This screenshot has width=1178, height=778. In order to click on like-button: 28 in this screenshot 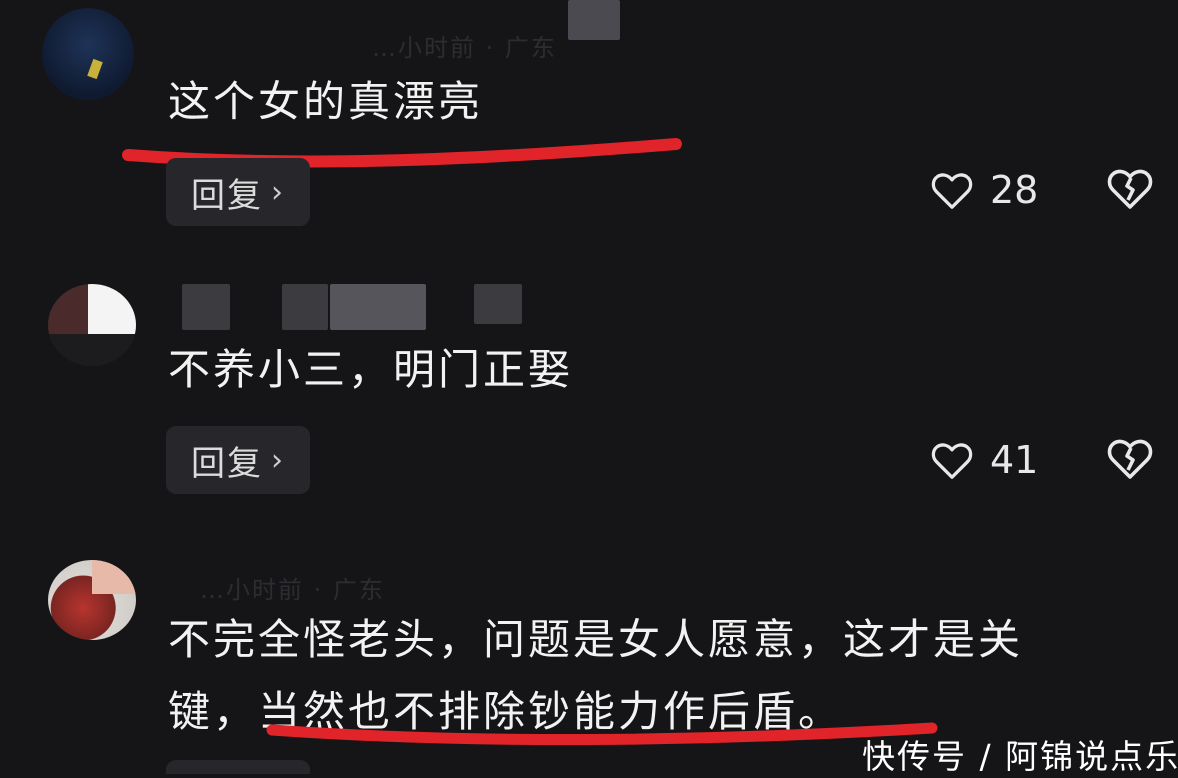, I will do `click(990, 190)`.